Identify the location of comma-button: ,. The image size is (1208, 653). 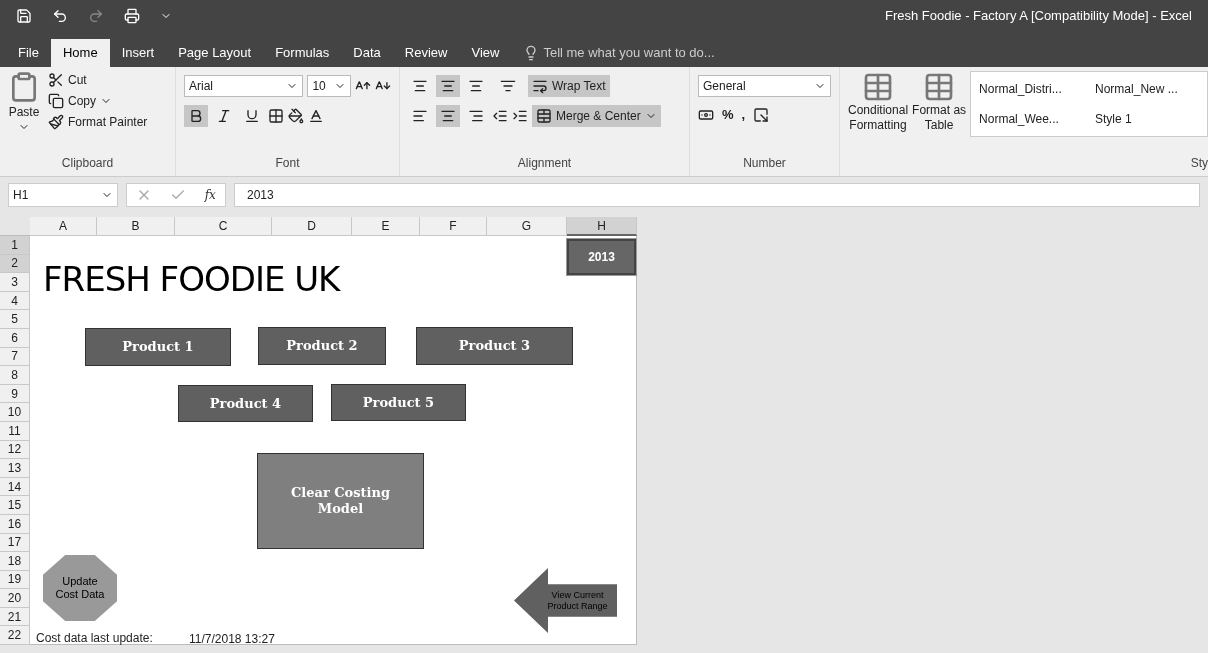
(743, 115).